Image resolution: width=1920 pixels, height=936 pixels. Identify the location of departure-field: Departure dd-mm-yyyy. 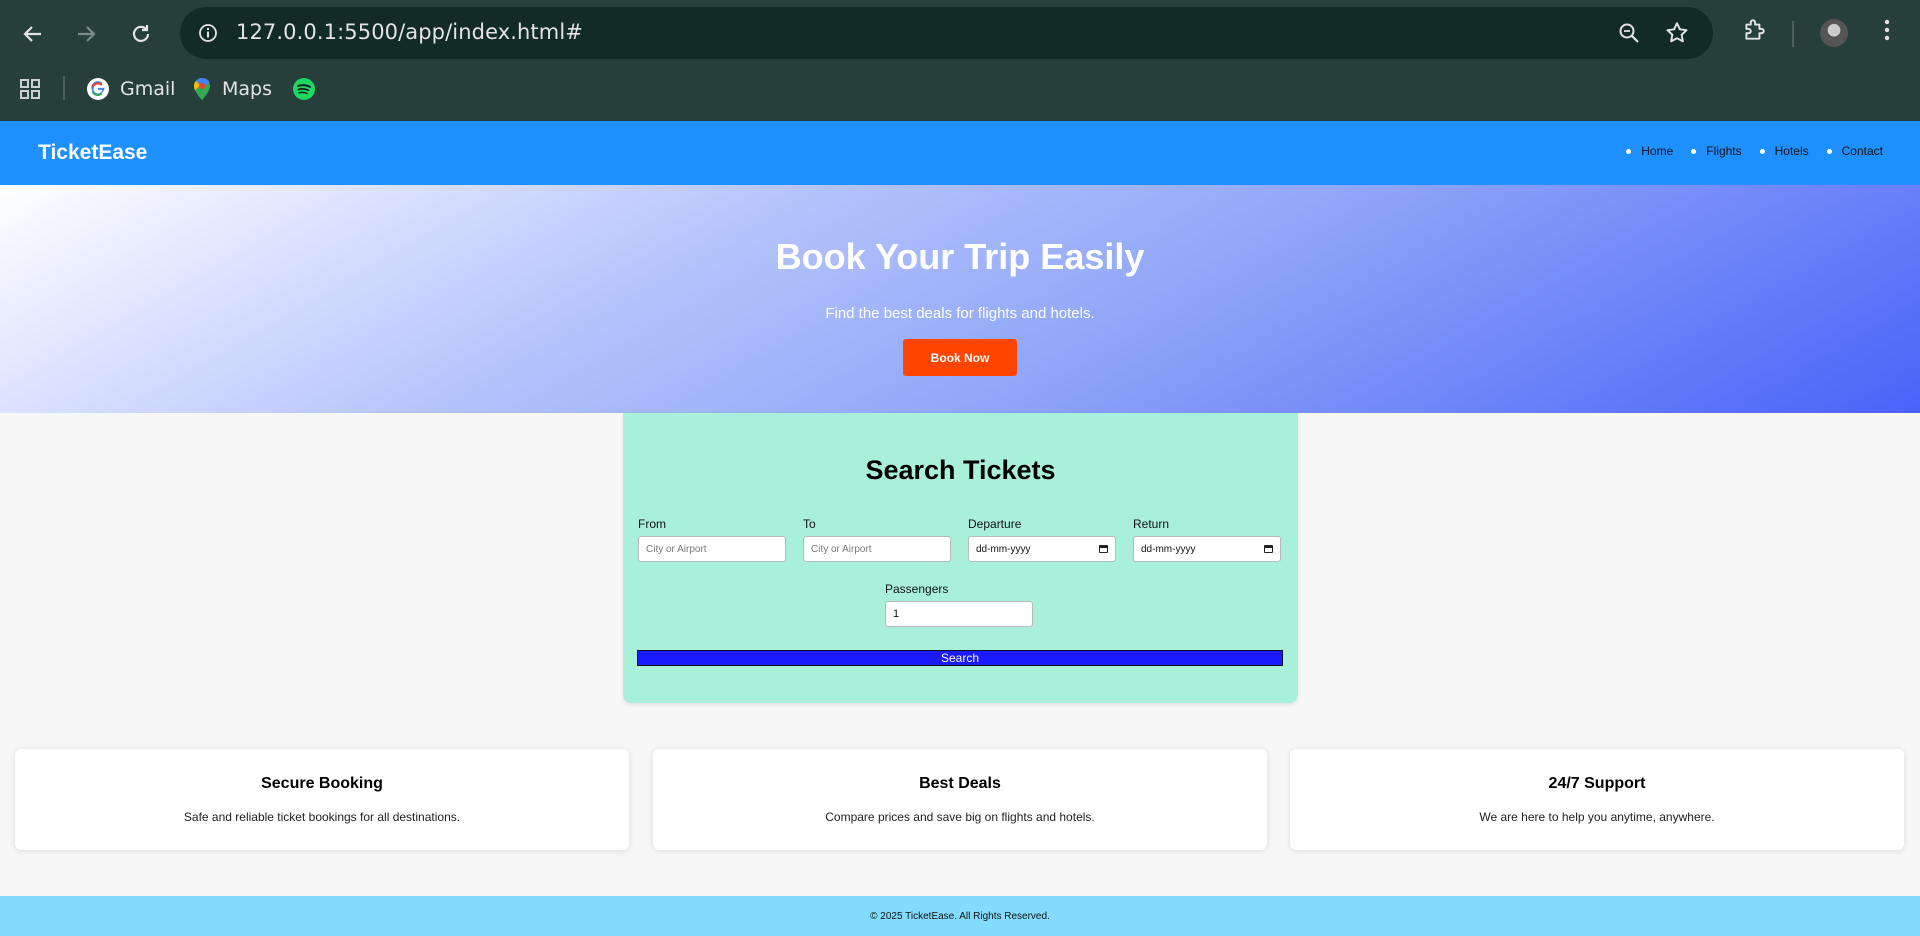
(1042, 539).